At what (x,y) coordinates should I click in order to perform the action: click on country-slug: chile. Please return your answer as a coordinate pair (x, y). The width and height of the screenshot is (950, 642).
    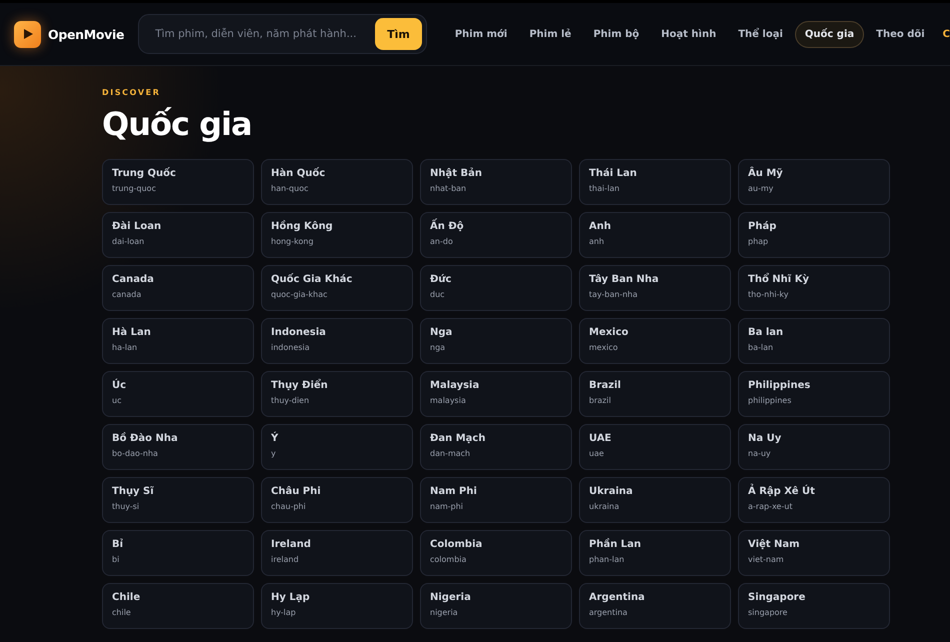
    Looking at the image, I should click on (122, 612).